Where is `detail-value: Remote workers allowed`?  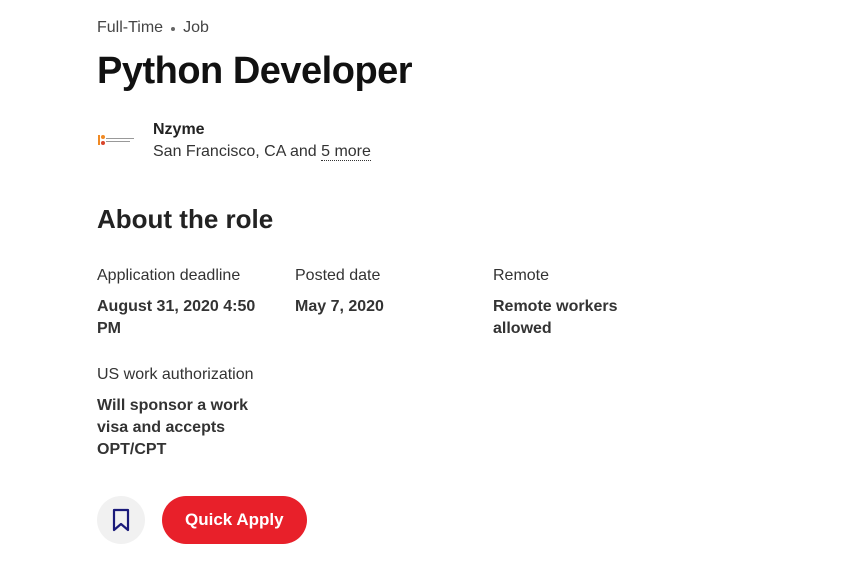 detail-value: Remote workers allowed is located at coordinates (555, 317).